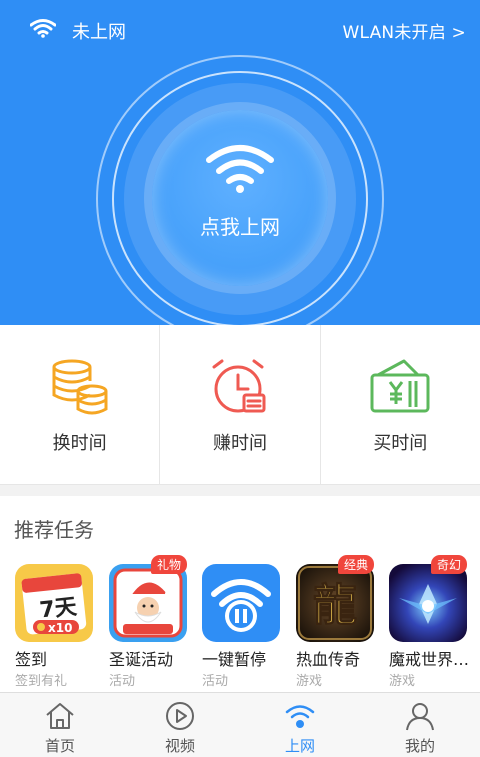 The height and width of the screenshot is (757, 480). What do you see at coordinates (180, 716) in the screenshot?
I see `play-video-icon` at bounding box center [180, 716].